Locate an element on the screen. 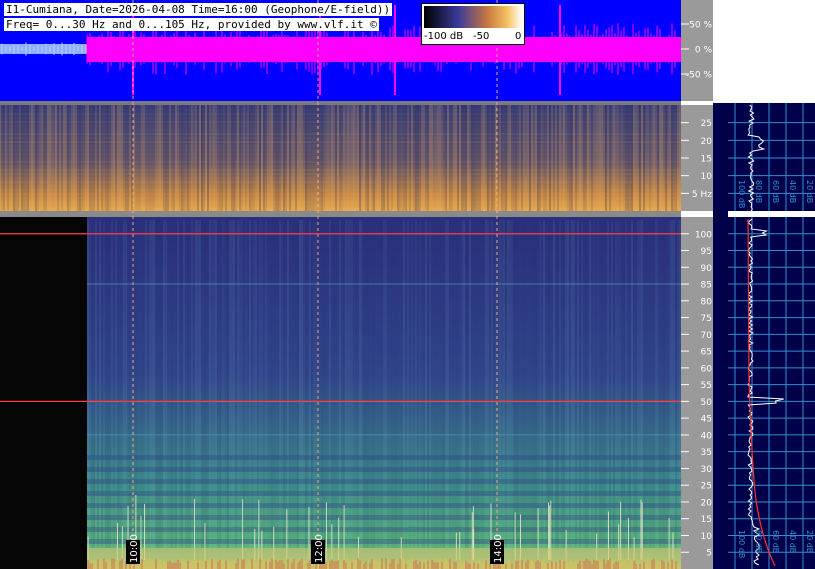 The height and width of the screenshot is (569, 815). panel-separator is located at coordinates (340, 103).